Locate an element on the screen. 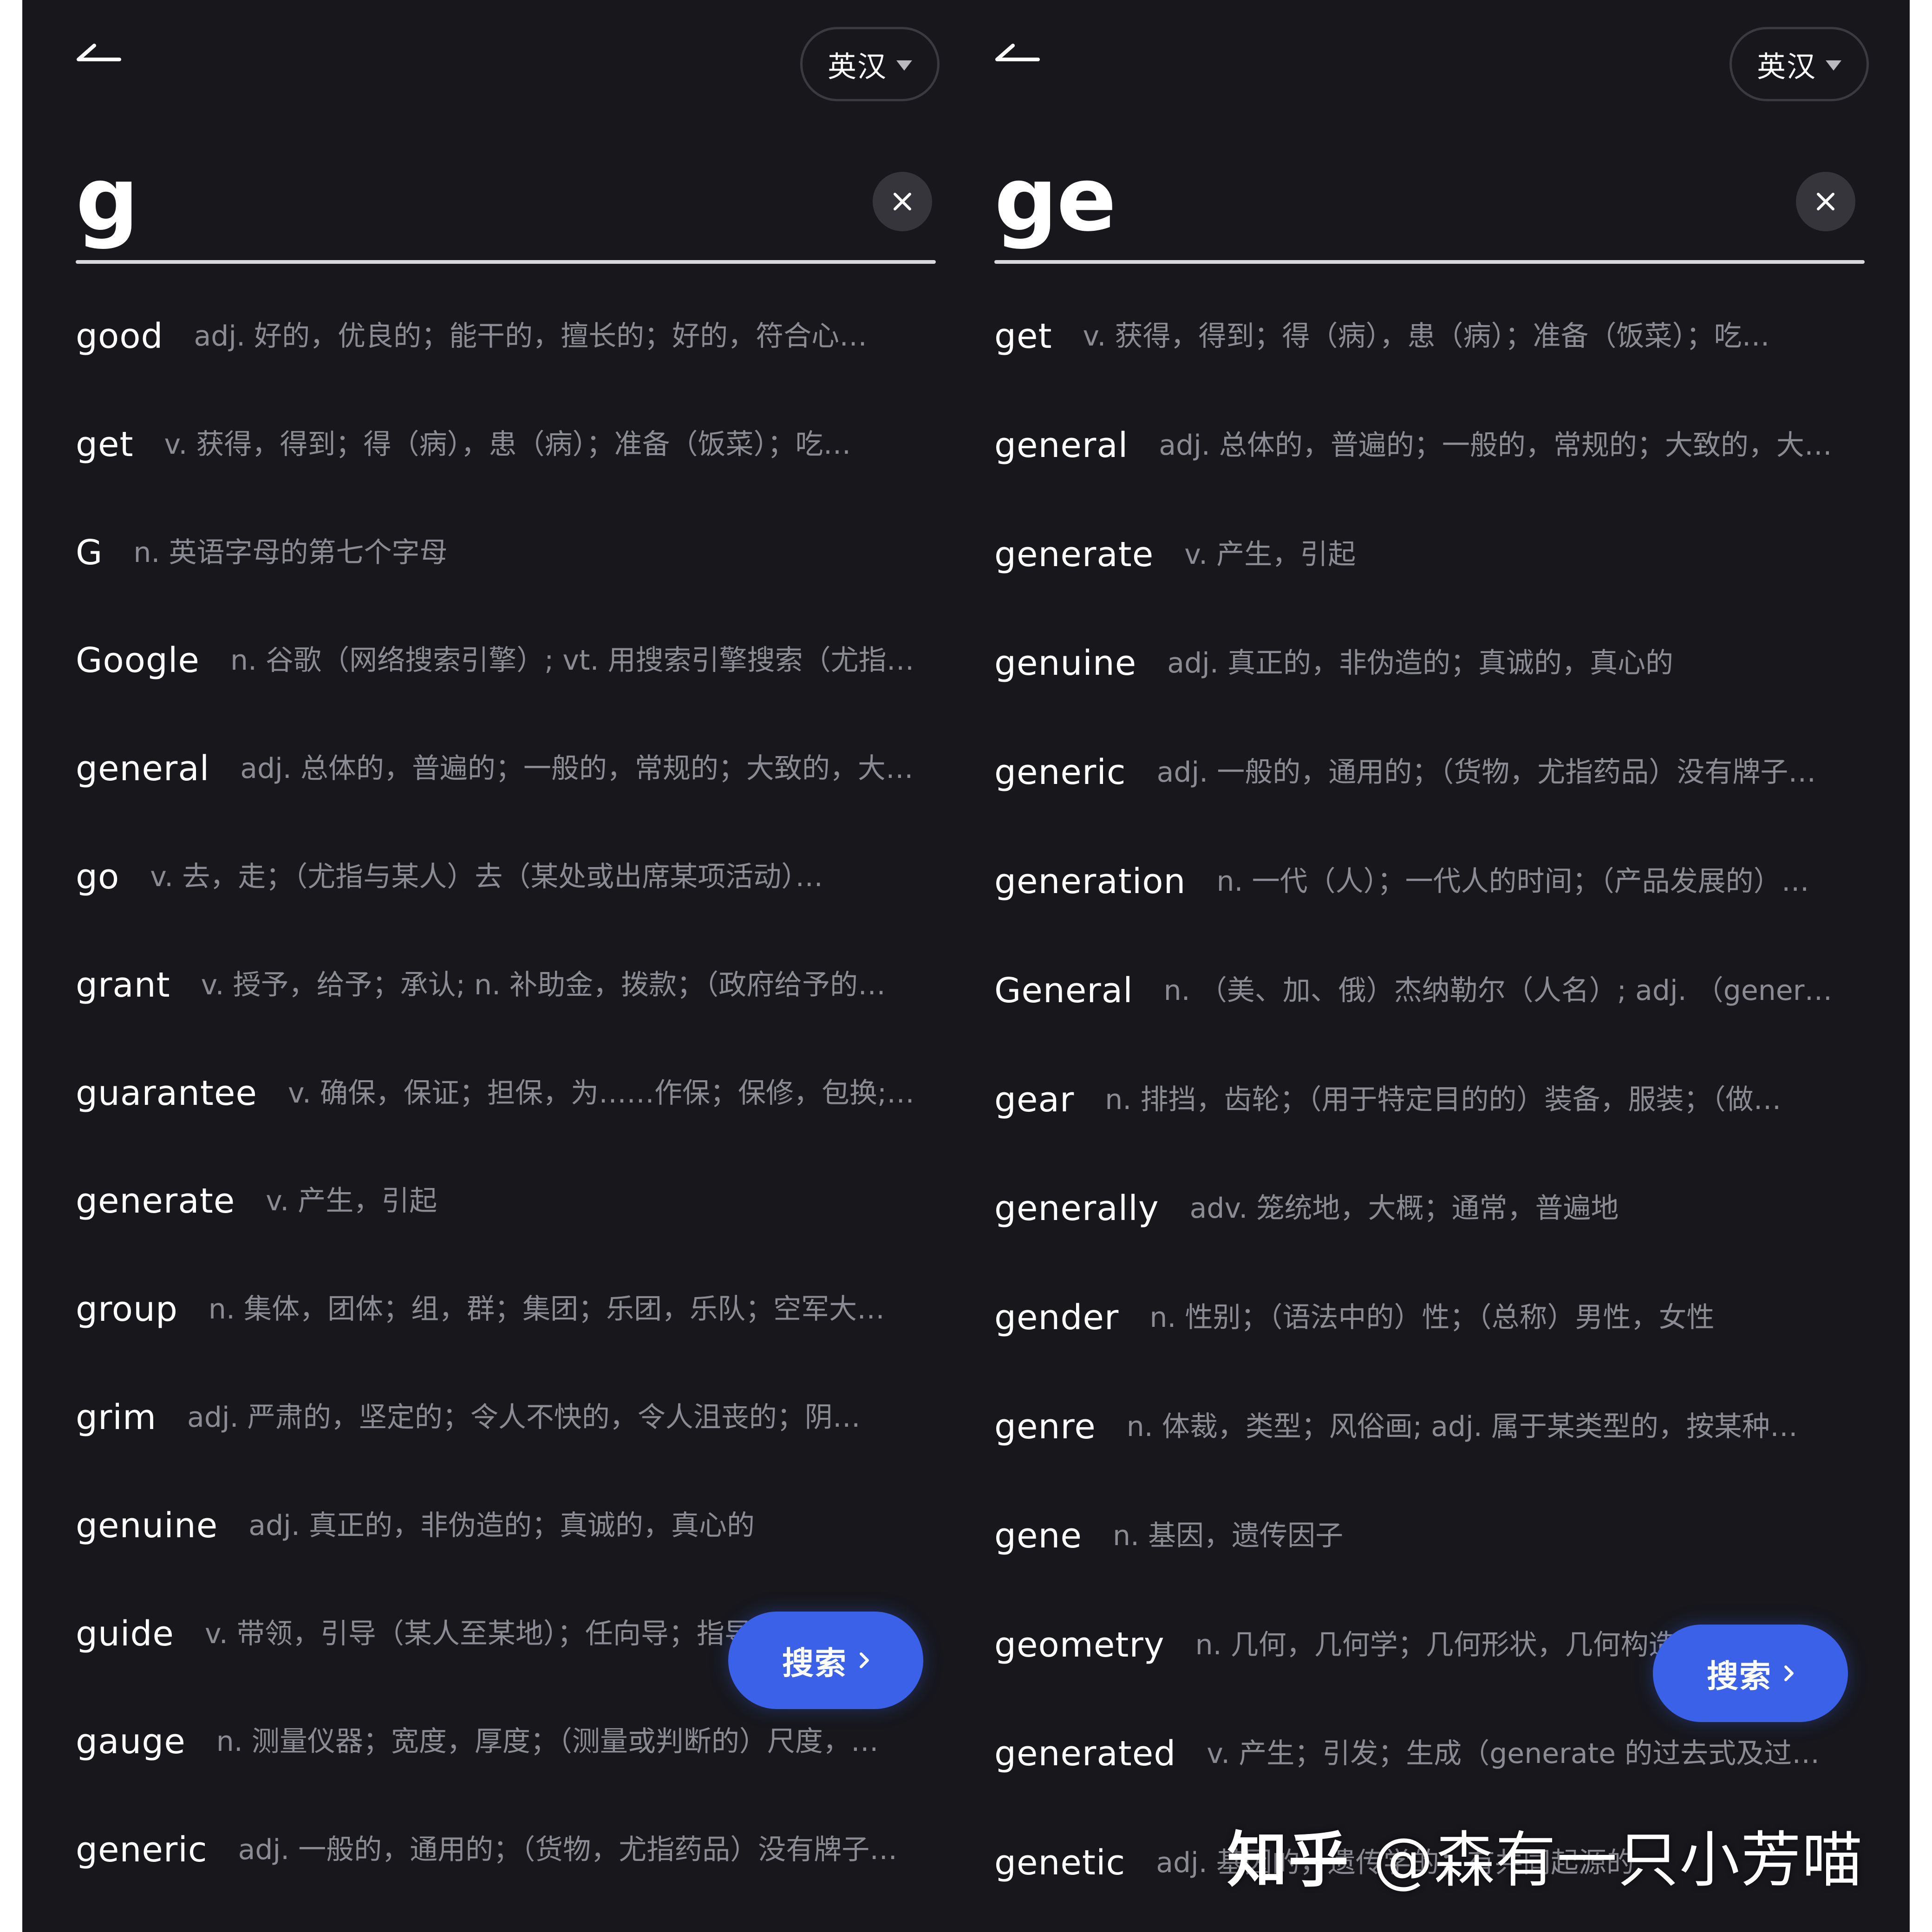  suggestion-word: Google is located at coordinates (138, 660).